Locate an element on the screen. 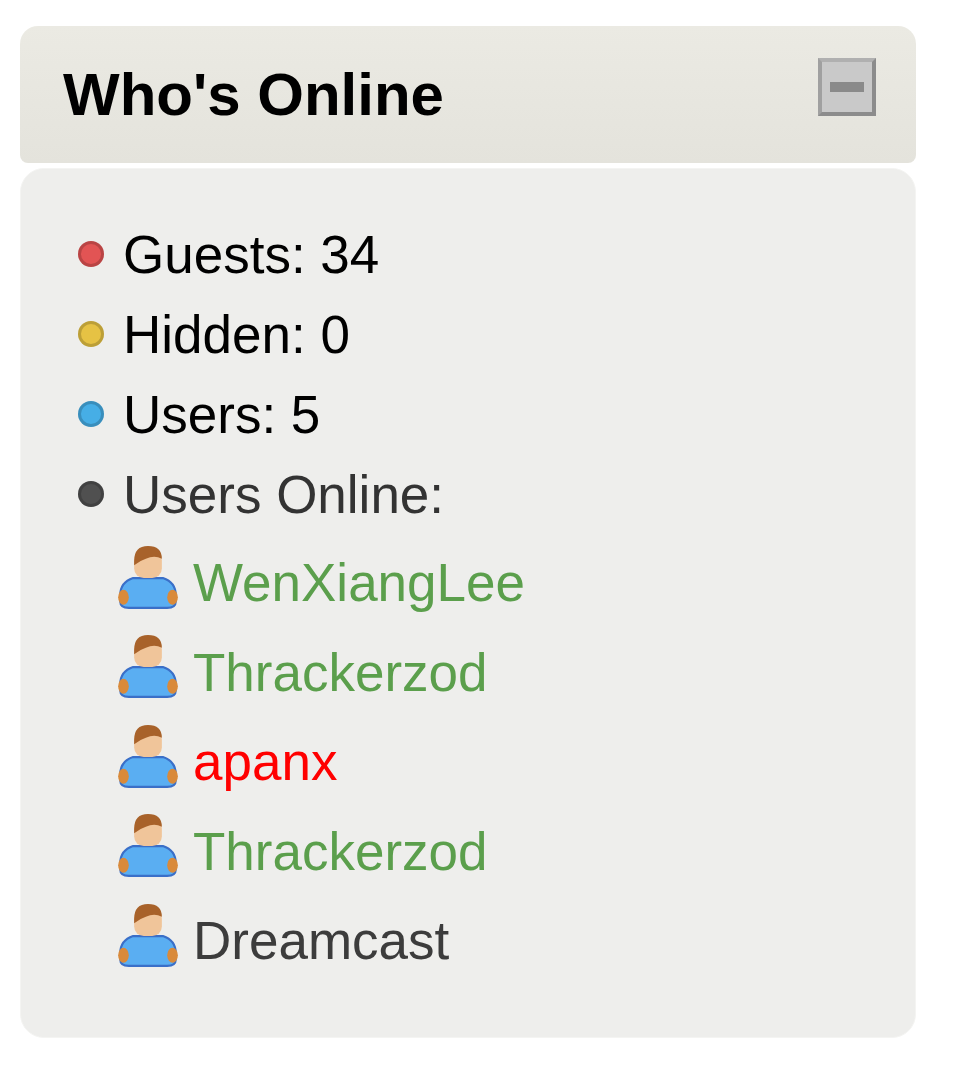 The height and width of the screenshot is (1076, 963). collapse-button is located at coordinates (847, 87).